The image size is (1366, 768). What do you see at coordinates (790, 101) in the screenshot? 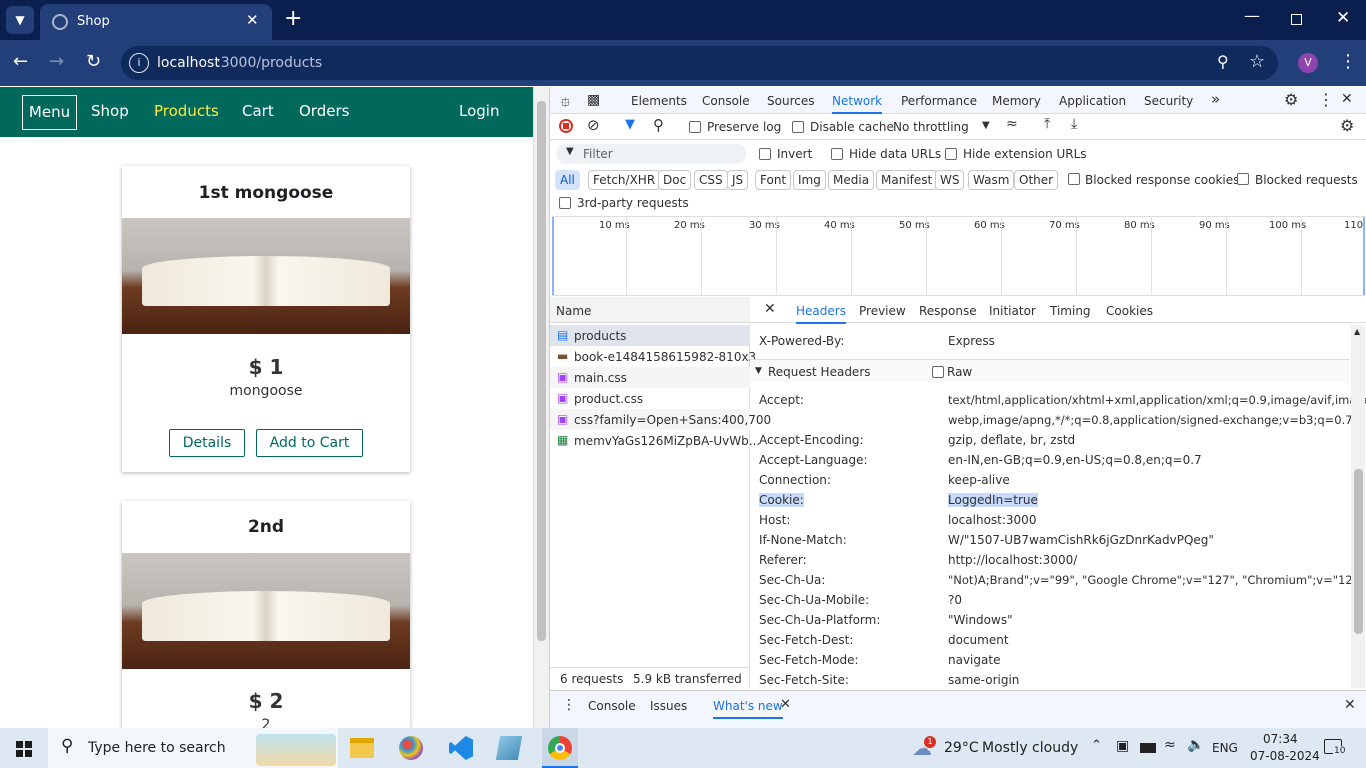
I see `tab-sources: Sources` at bounding box center [790, 101].